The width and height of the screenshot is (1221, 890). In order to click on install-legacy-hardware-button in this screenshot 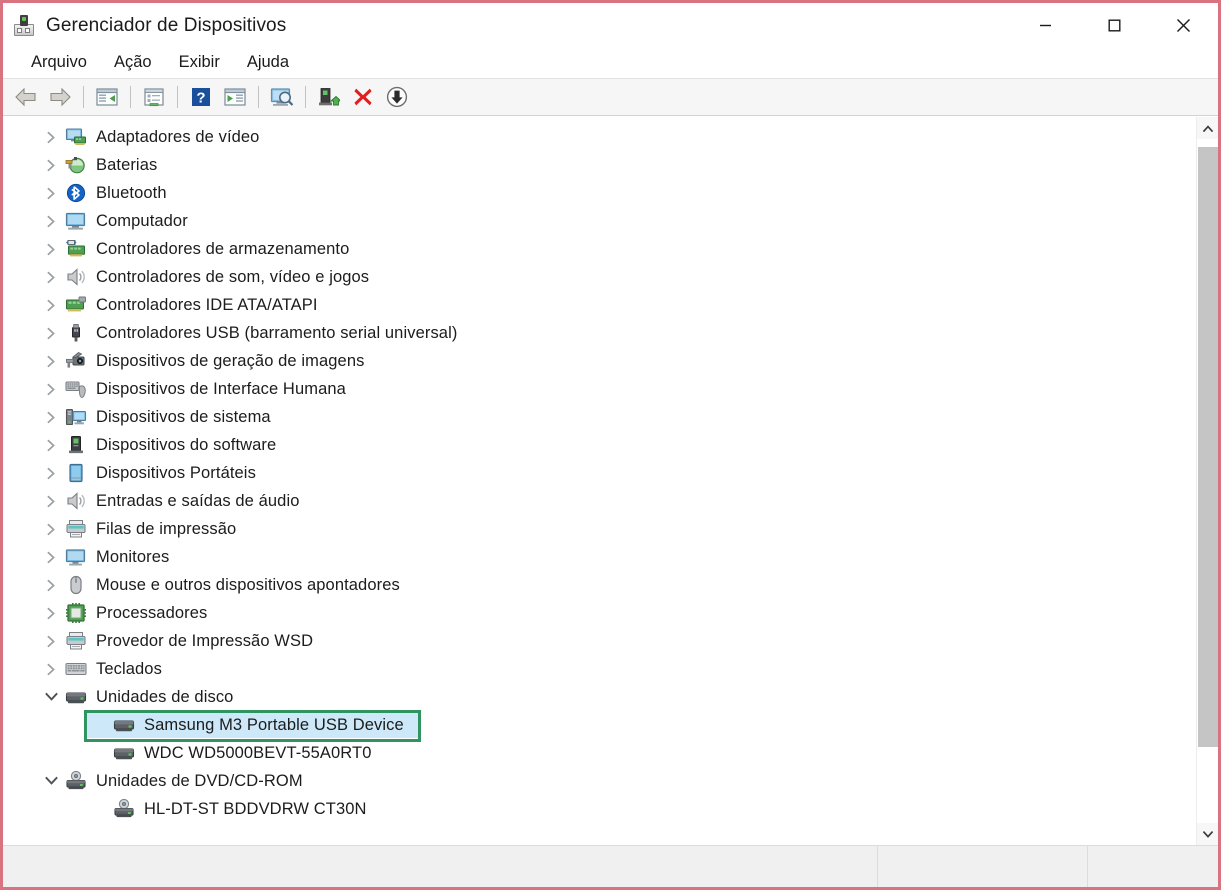, I will do `click(397, 97)`.